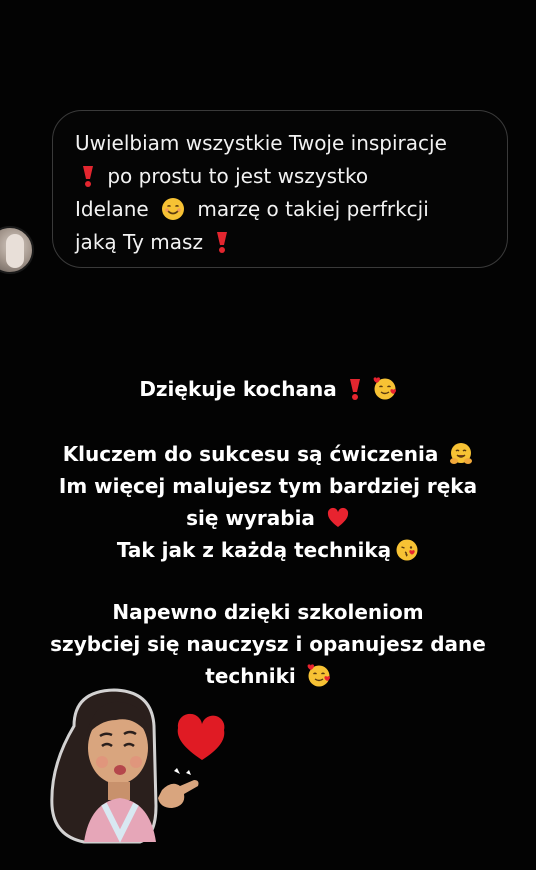  I want to click on reply-thanks: Dziękuje kochana, so click(268, 389).